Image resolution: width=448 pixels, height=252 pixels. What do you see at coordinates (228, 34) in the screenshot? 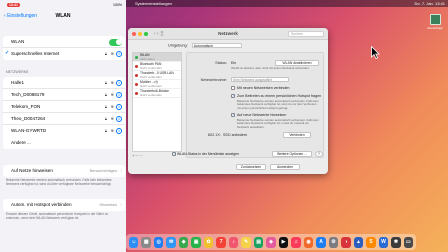
I see `window-titlebar: ‹ › ⣿ Netzwerk Suchen` at bounding box center [228, 34].